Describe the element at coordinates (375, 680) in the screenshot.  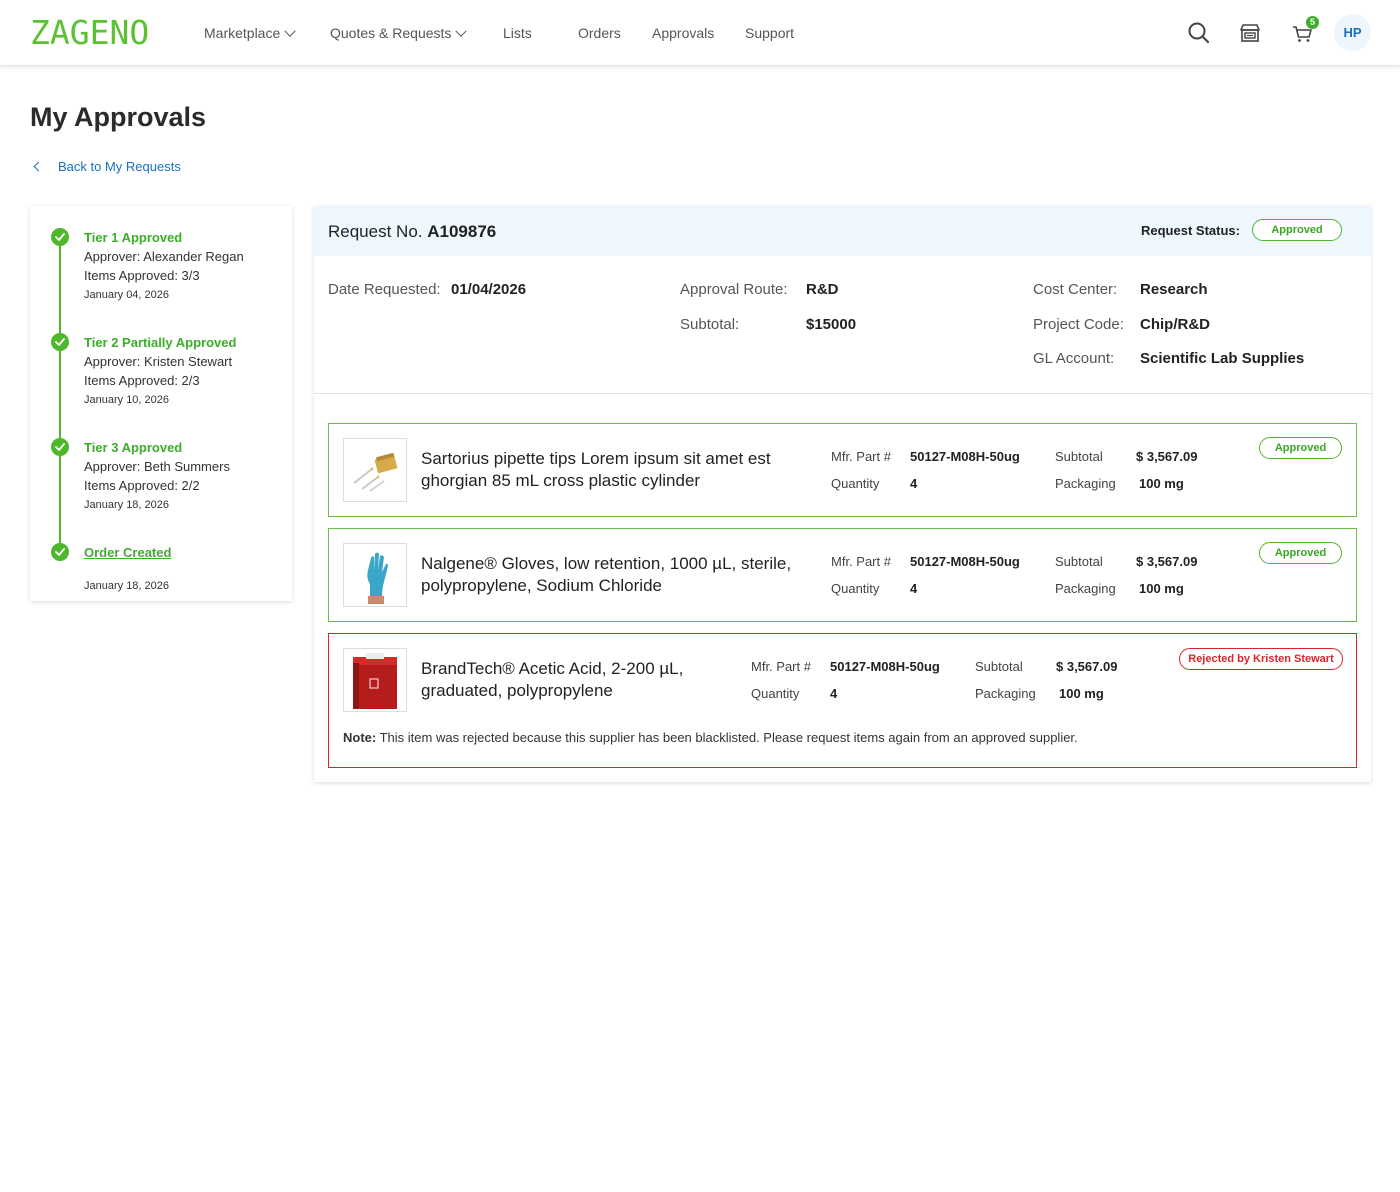
I see `product-image-sharps-container` at that location.